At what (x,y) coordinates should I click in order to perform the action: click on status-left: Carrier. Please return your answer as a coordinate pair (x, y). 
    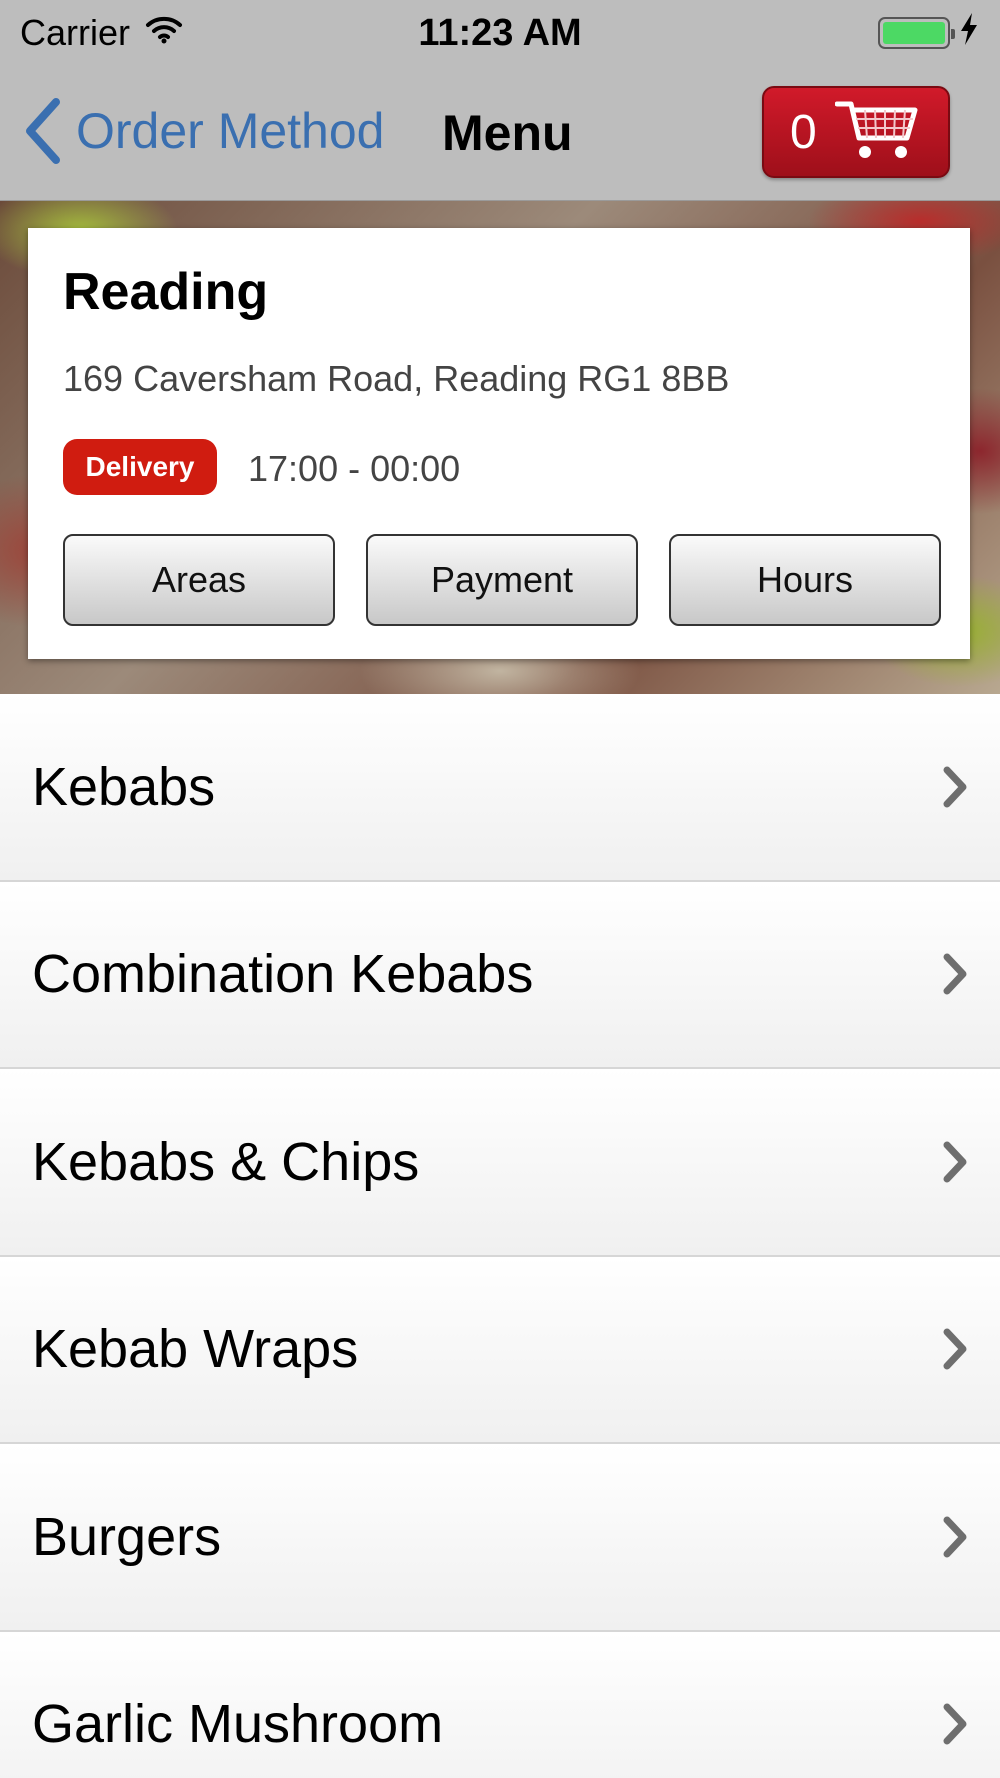
    Looking at the image, I should click on (102, 33).